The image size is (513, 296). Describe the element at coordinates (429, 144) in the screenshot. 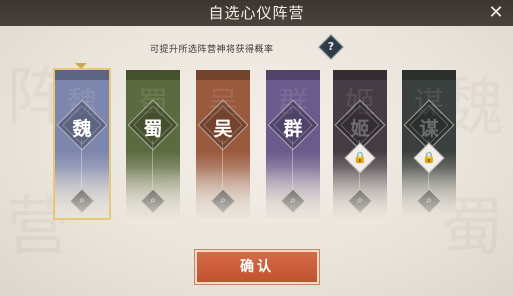

I see `faction-card-6: 谋谋🔒⌕` at that location.